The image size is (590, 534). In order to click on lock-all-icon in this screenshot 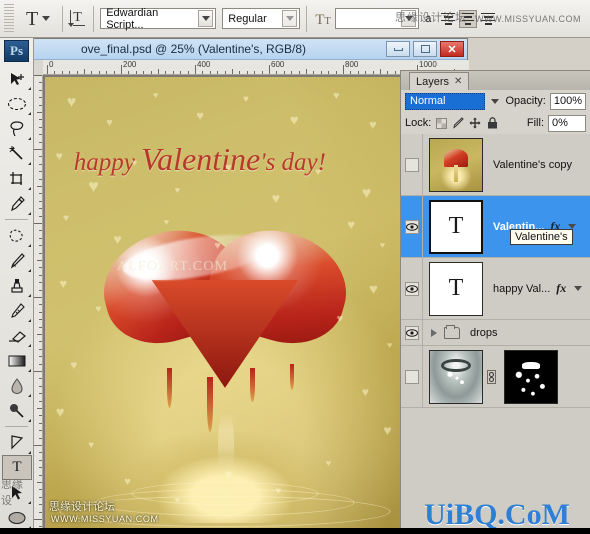, I will do `click(492, 123)`.